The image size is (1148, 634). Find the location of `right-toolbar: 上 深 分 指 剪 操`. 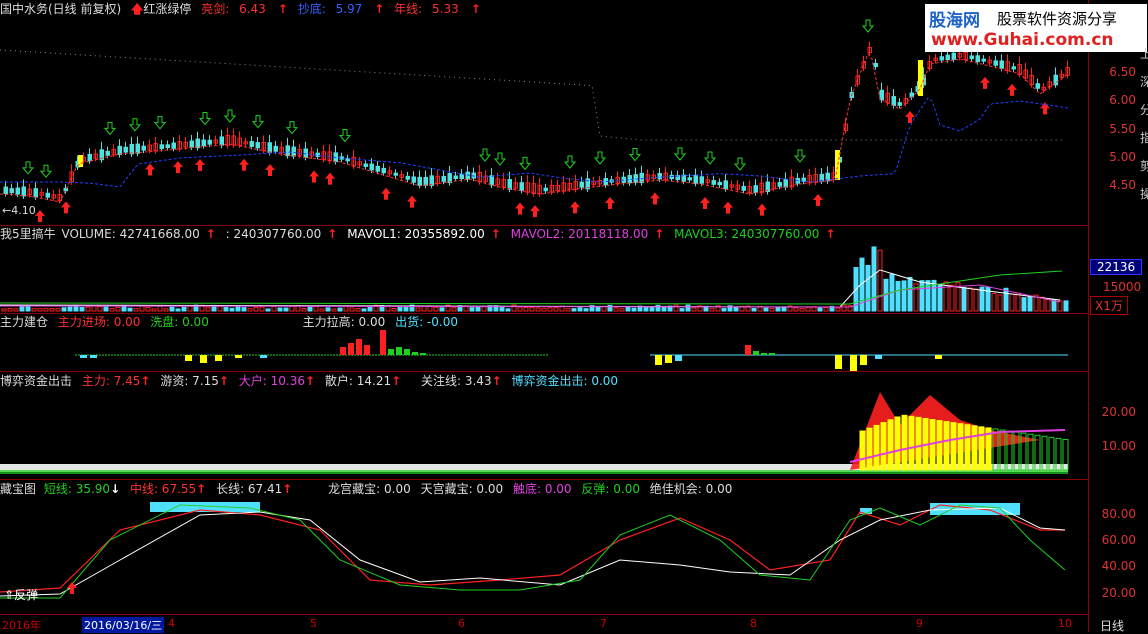

right-toolbar: 上 深 分 指 剪 操 is located at coordinates (1144, 124).